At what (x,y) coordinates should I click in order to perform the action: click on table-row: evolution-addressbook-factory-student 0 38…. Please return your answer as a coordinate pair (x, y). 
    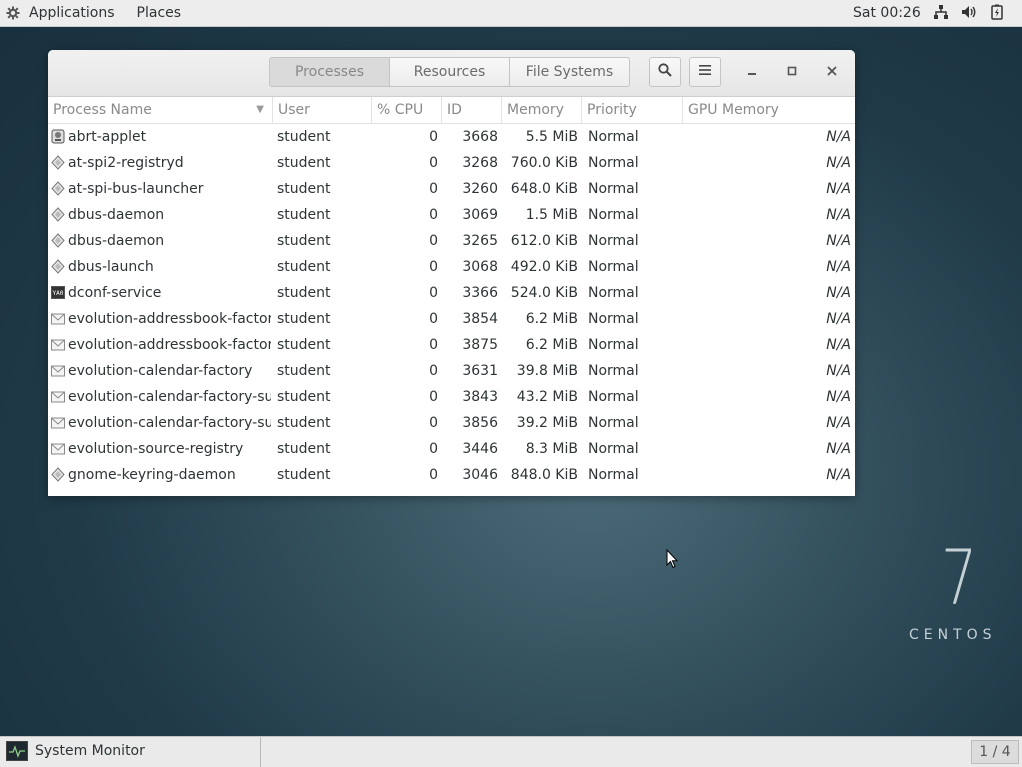
    Looking at the image, I should click on (451, 345).